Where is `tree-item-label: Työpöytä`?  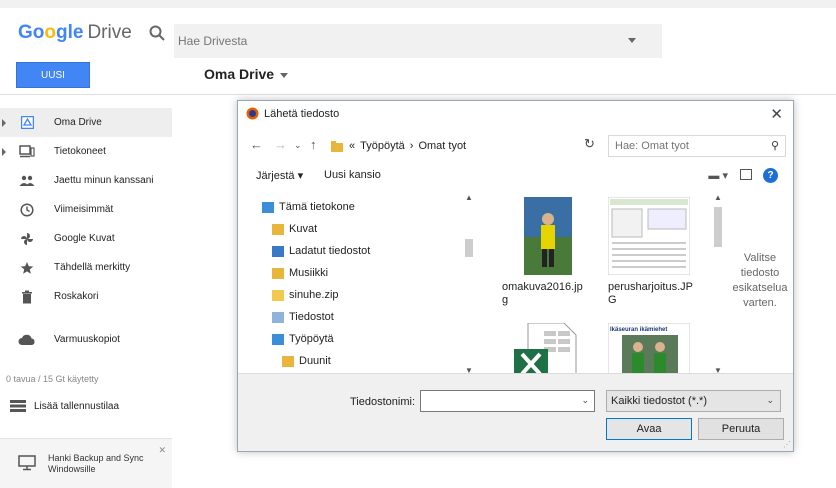
tree-item-label: Työpöytä is located at coordinates (311, 339).